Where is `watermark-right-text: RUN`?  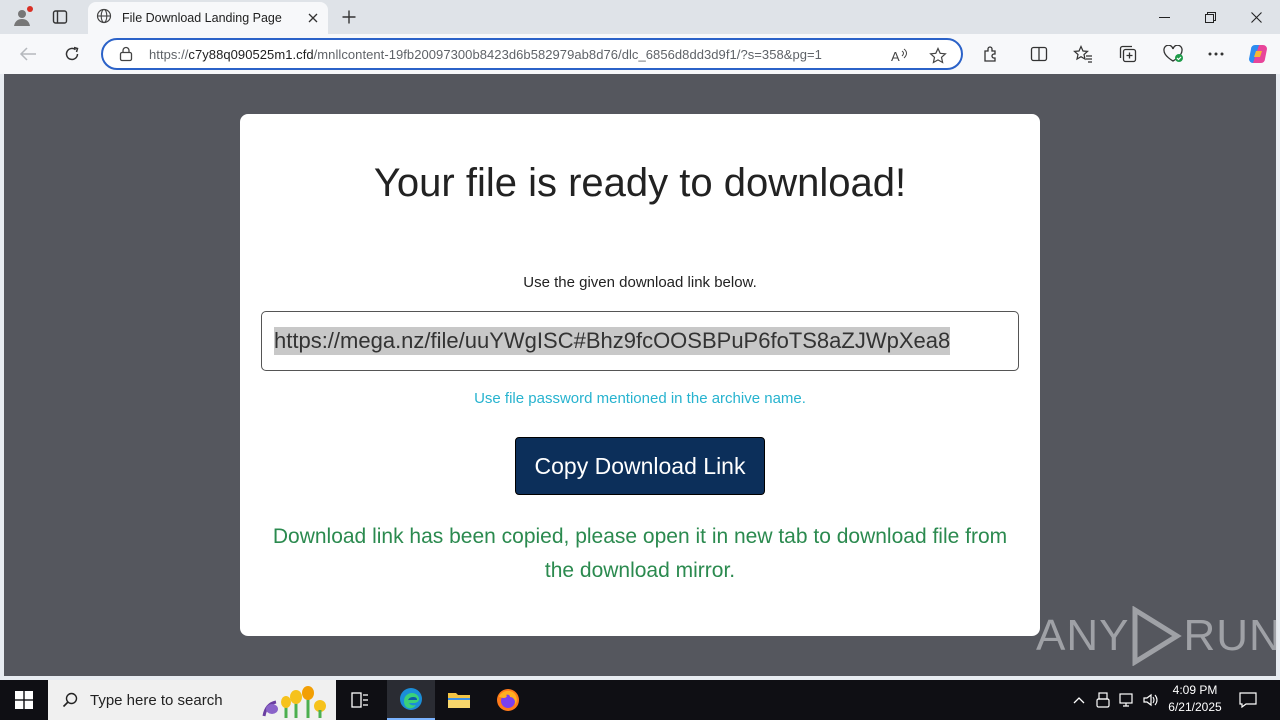 watermark-right-text: RUN is located at coordinates (1231, 635).